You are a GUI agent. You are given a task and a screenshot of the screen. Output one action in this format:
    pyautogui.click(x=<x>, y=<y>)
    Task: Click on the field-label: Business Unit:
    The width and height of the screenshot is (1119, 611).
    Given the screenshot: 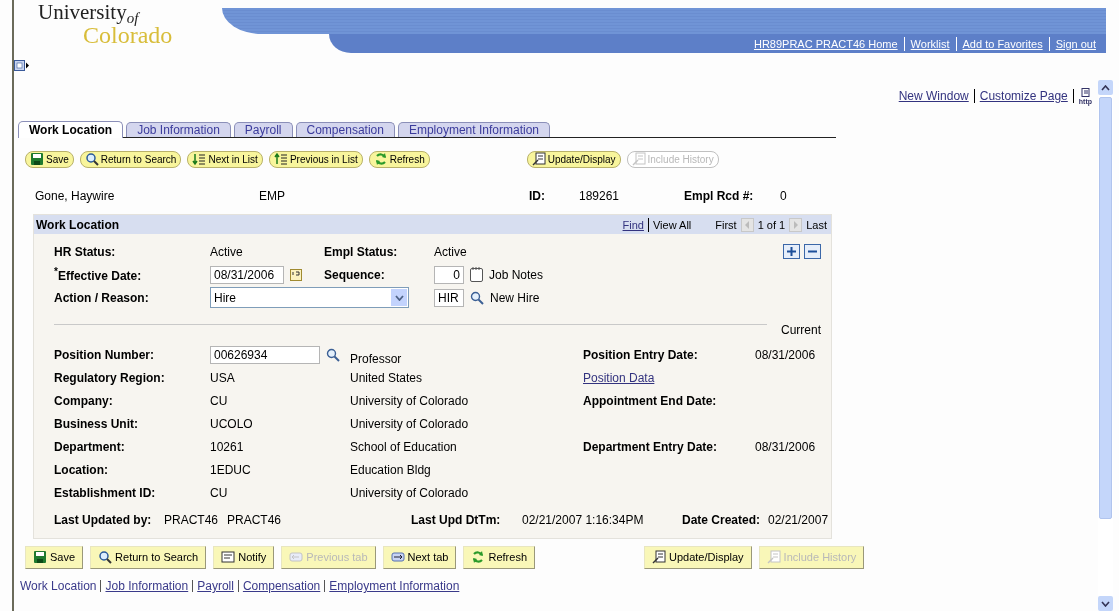 What is the action you would take?
    pyautogui.click(x=96, y=423)
    